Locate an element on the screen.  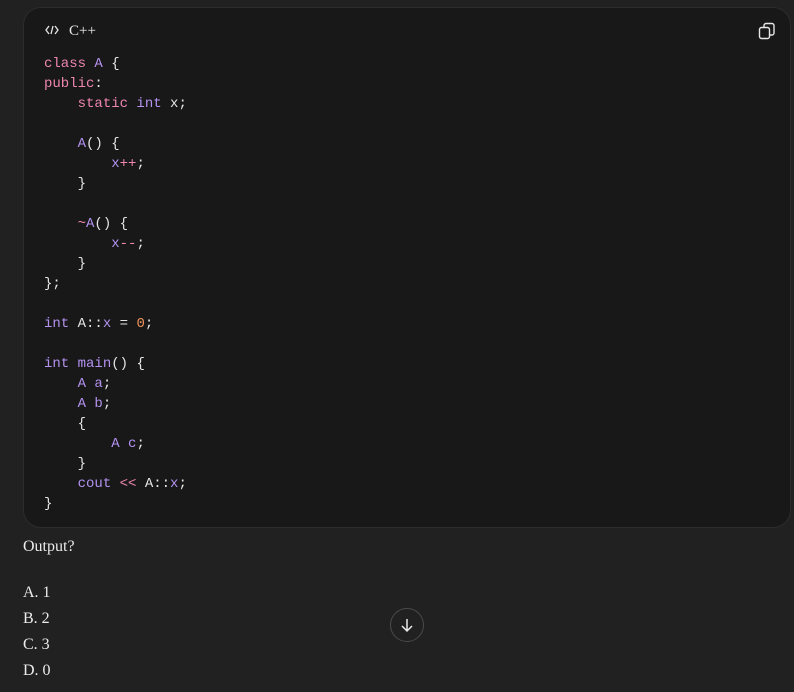
code-token: : is located at coordinates (98, 84).